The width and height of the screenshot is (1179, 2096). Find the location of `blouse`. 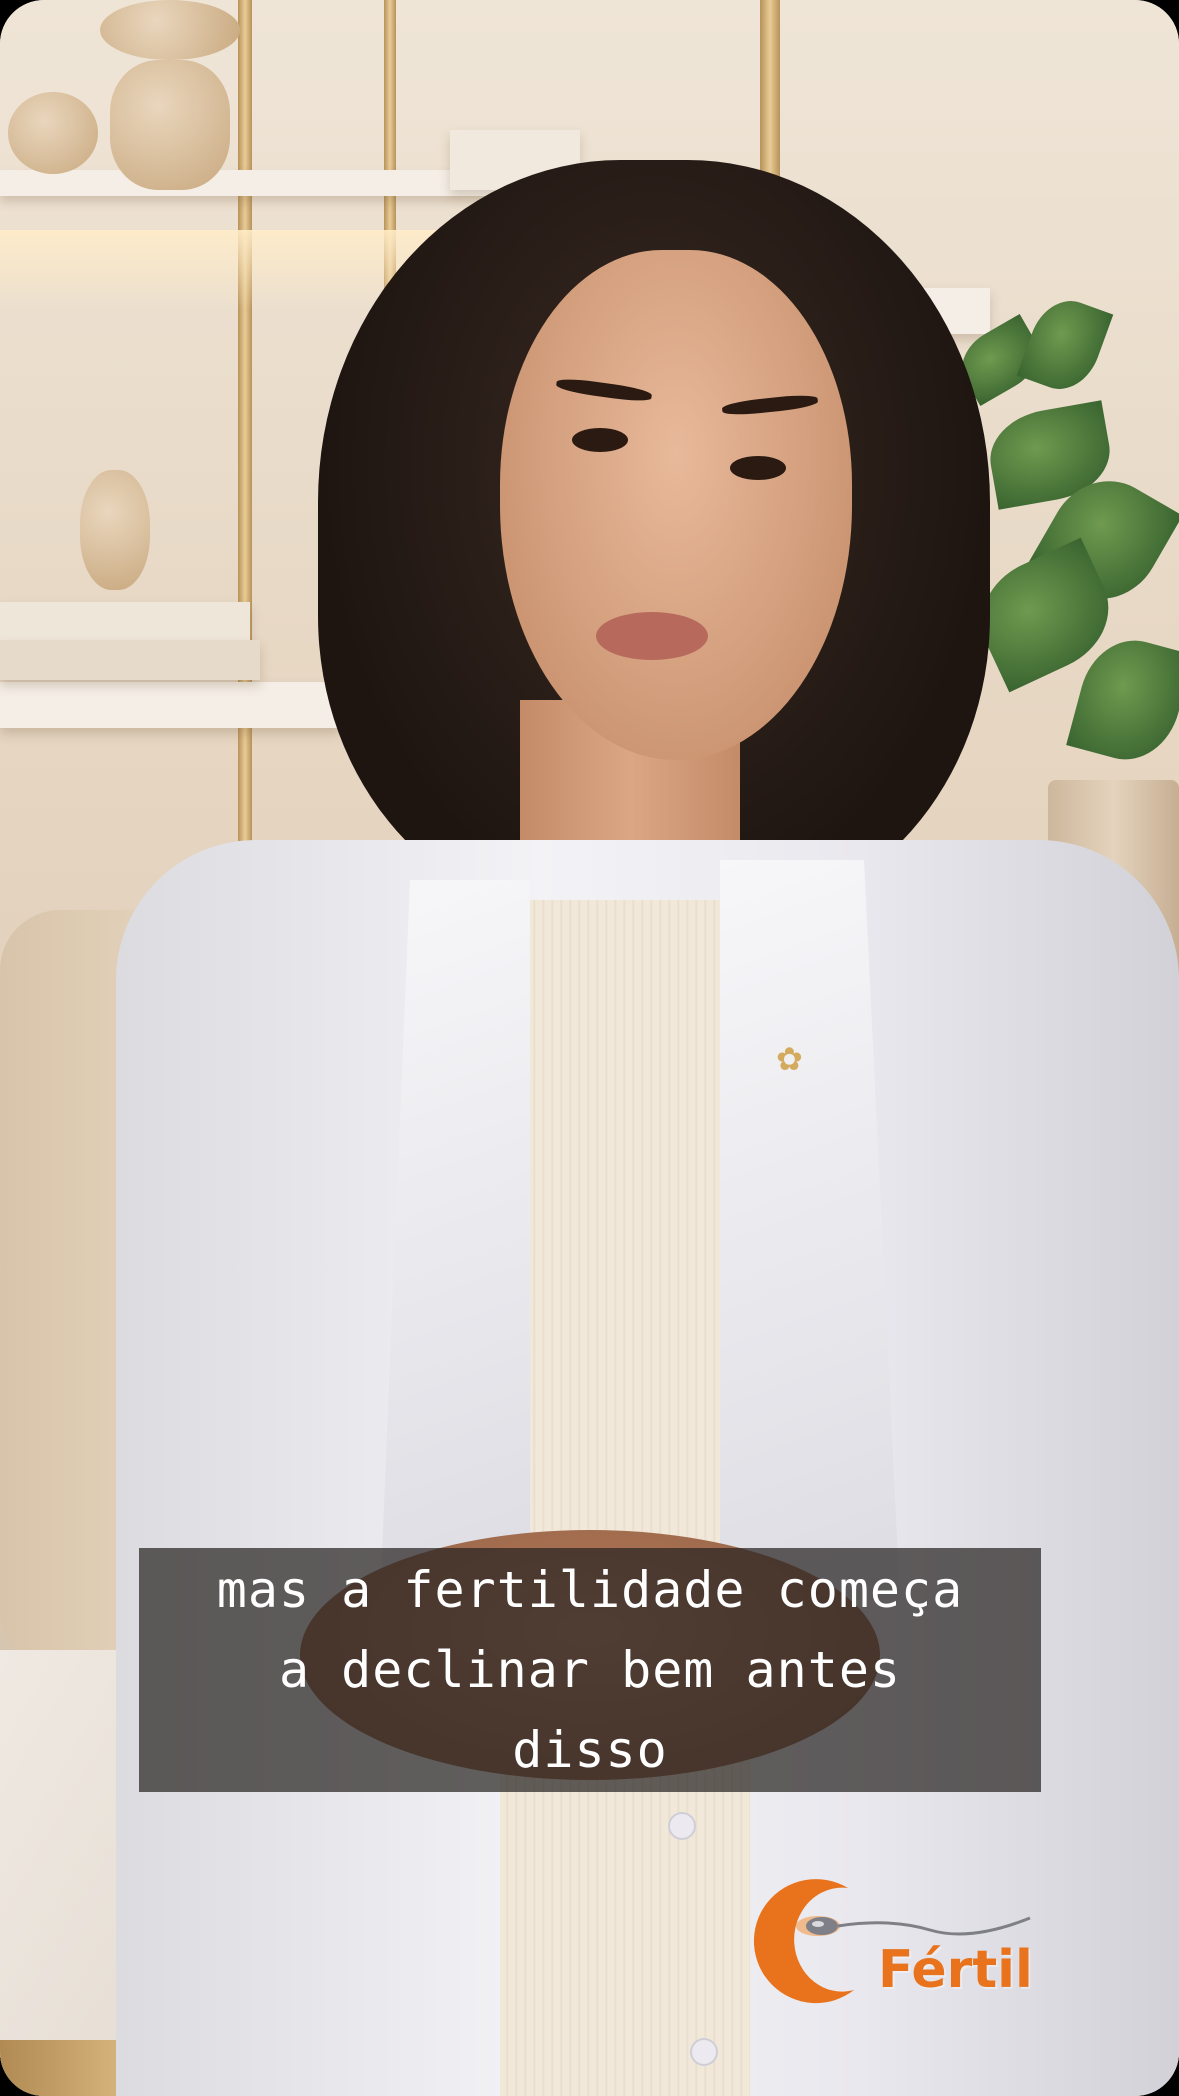

blouse is located at coordinates (625, 1498).